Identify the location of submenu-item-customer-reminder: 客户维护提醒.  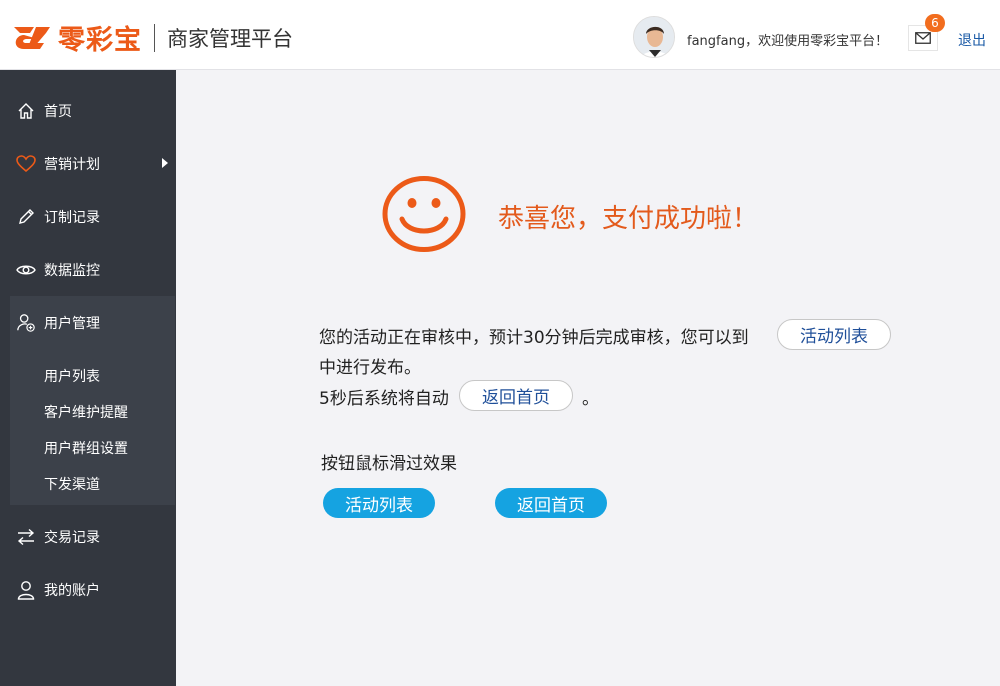
(86, 412).